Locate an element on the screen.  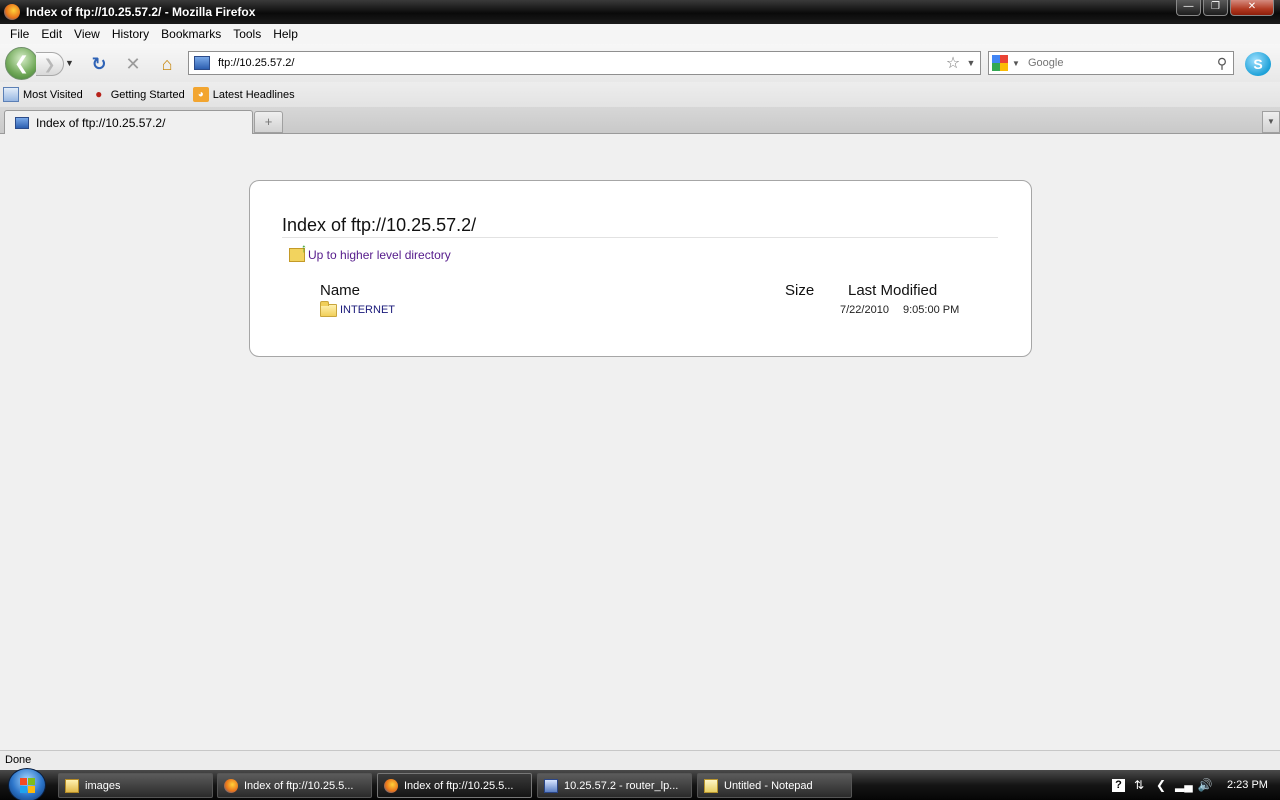
url-dropdown-icon: ▼ is located at coordinates (971, 63).